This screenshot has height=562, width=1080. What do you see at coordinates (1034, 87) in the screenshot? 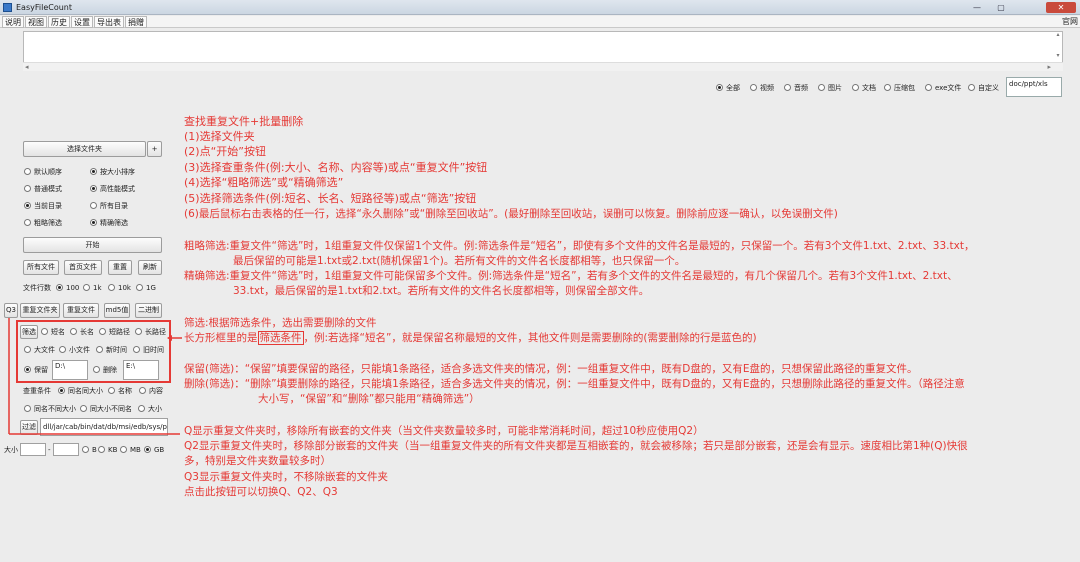
I see `custom-type-input: doc/ppt/xls` at bounding box center [1034, 87].